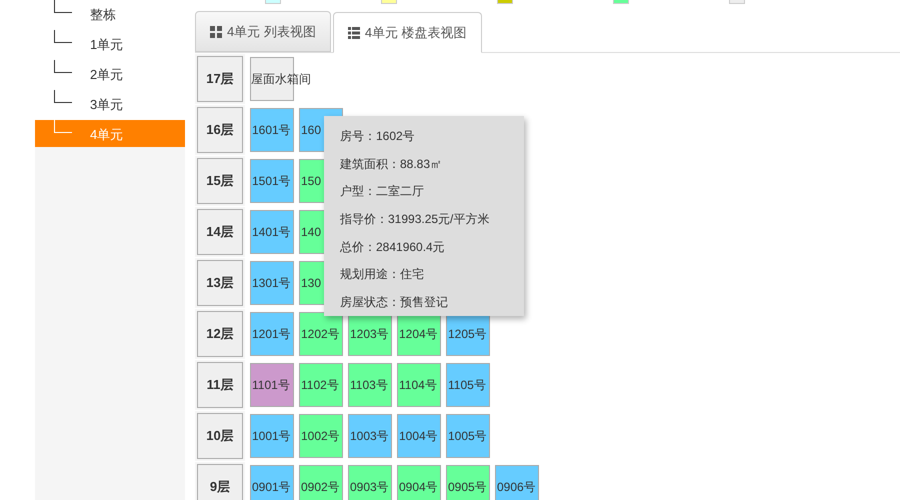  I want to click on floor-label: 14层, so click(220, 231).